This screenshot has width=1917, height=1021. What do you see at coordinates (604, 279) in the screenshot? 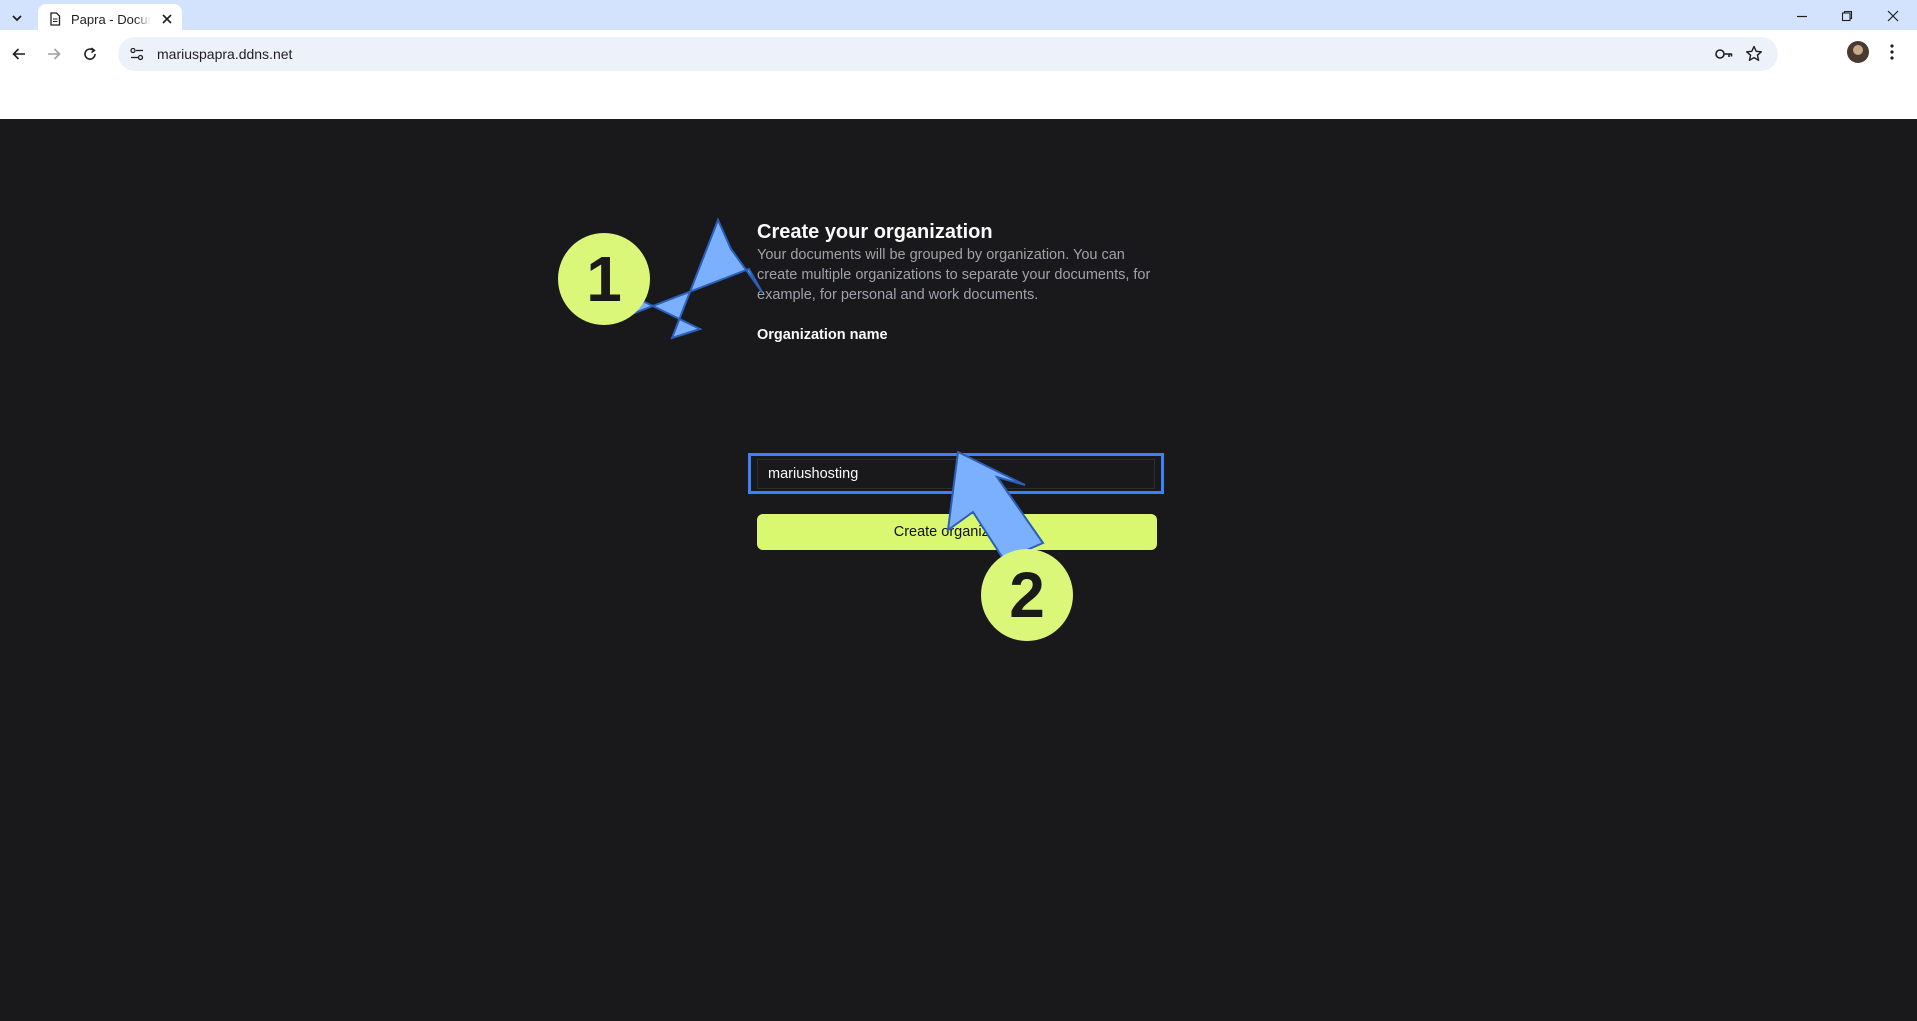
I see `step-1-badge: 1` at bounding box center [604, 279].